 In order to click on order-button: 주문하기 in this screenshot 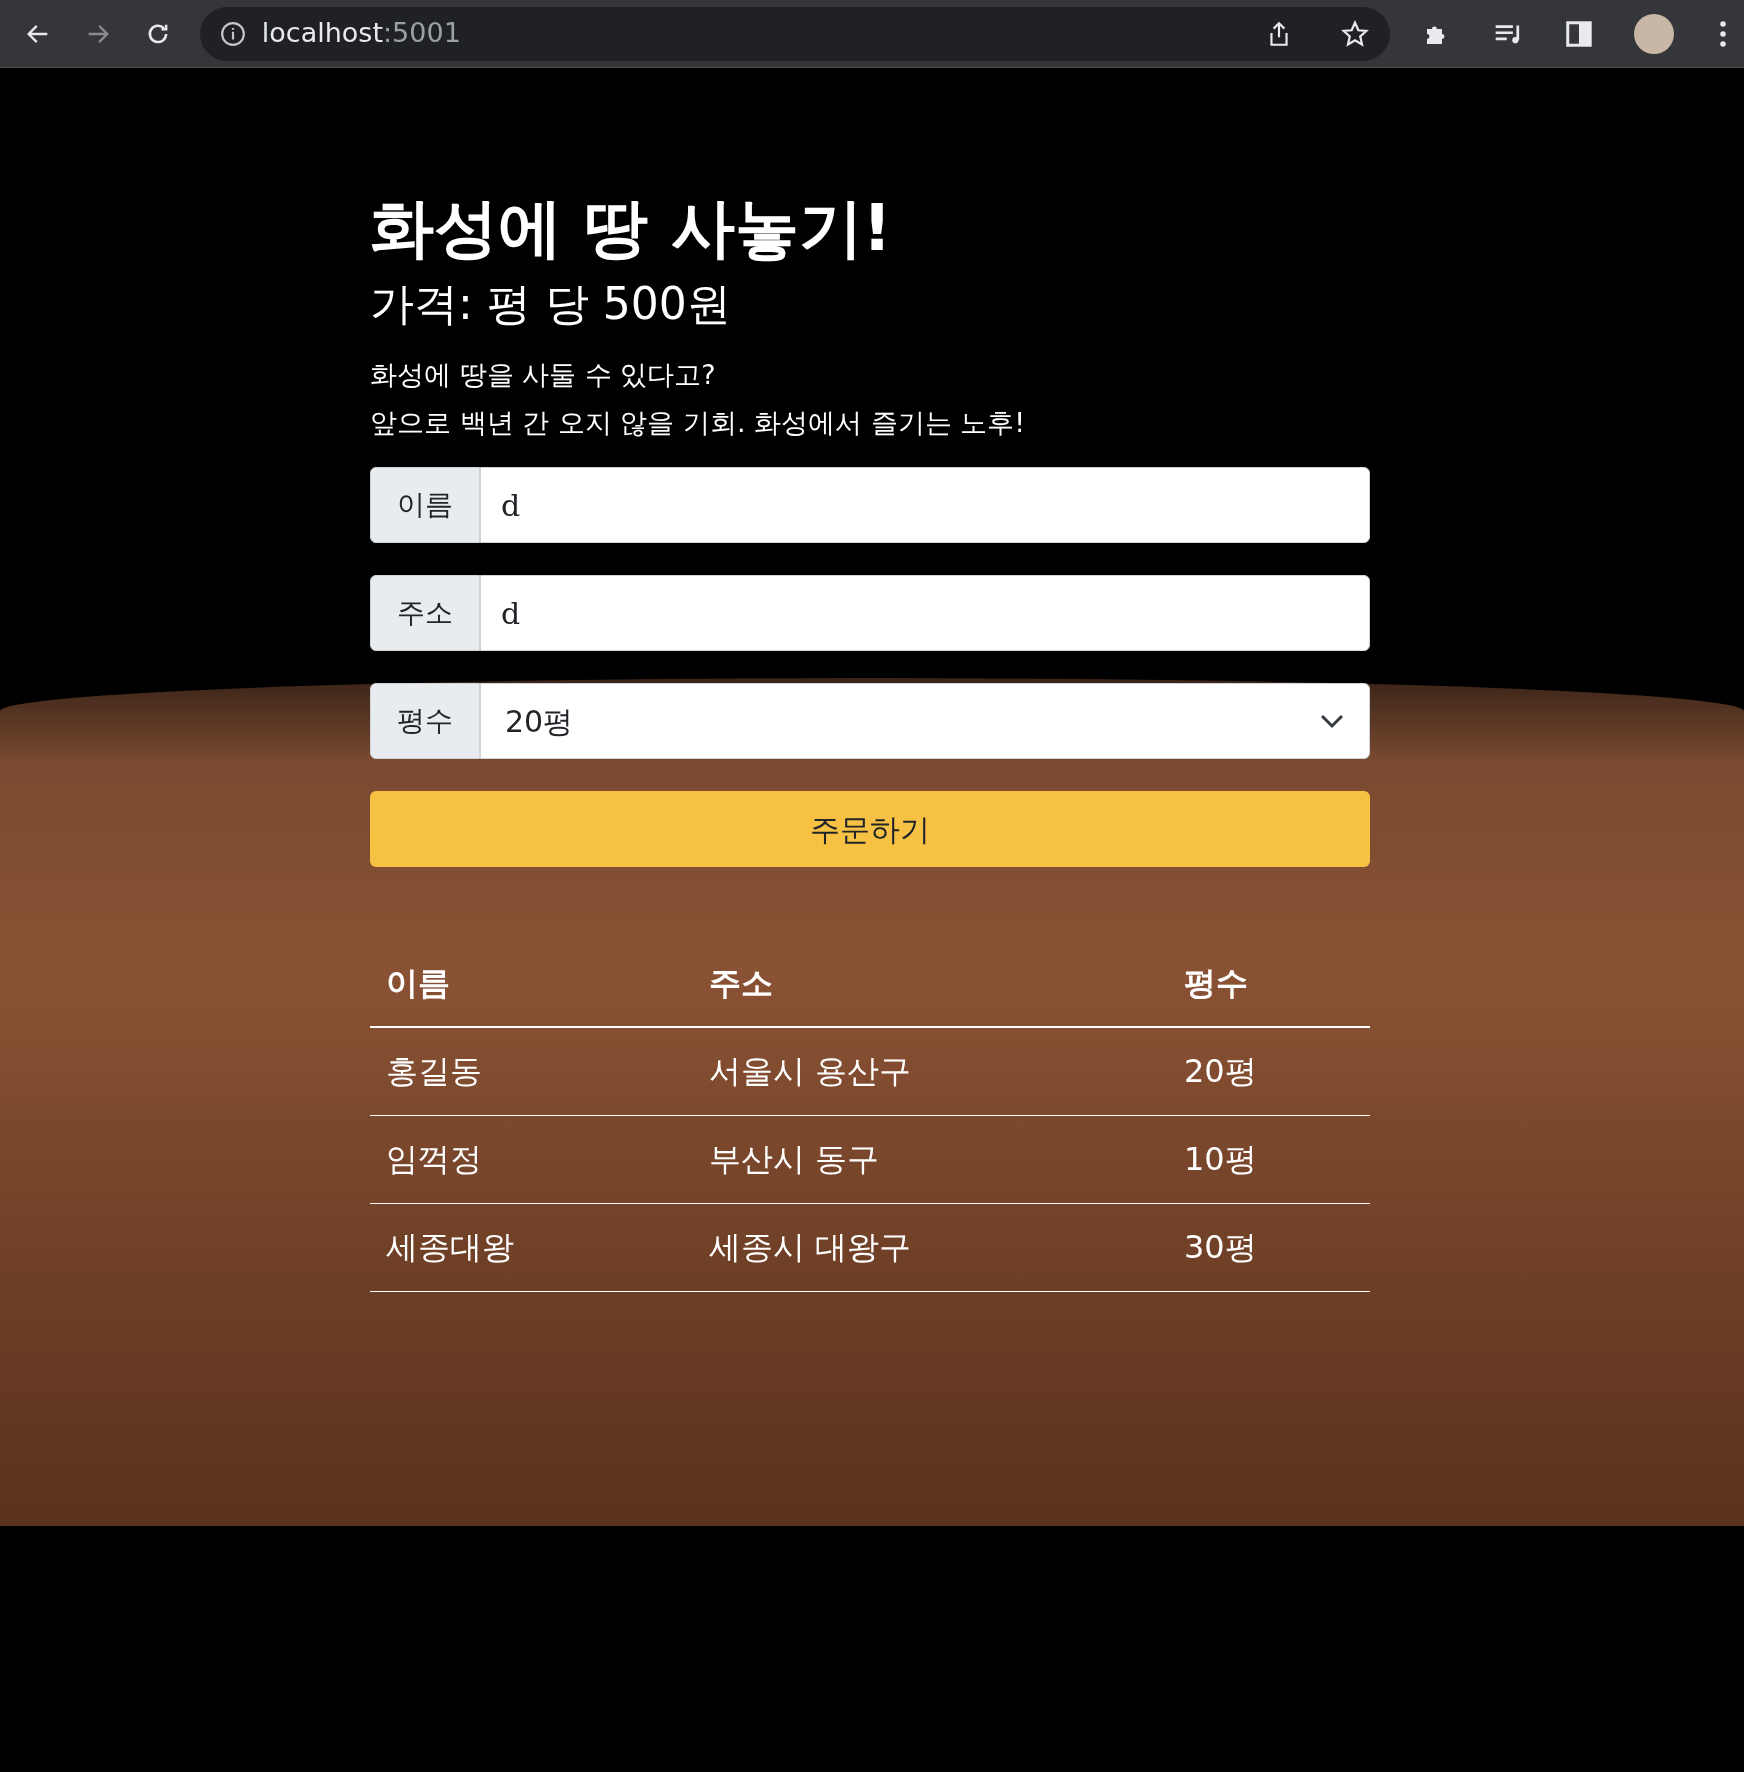, I will do `click(870, 829)`.